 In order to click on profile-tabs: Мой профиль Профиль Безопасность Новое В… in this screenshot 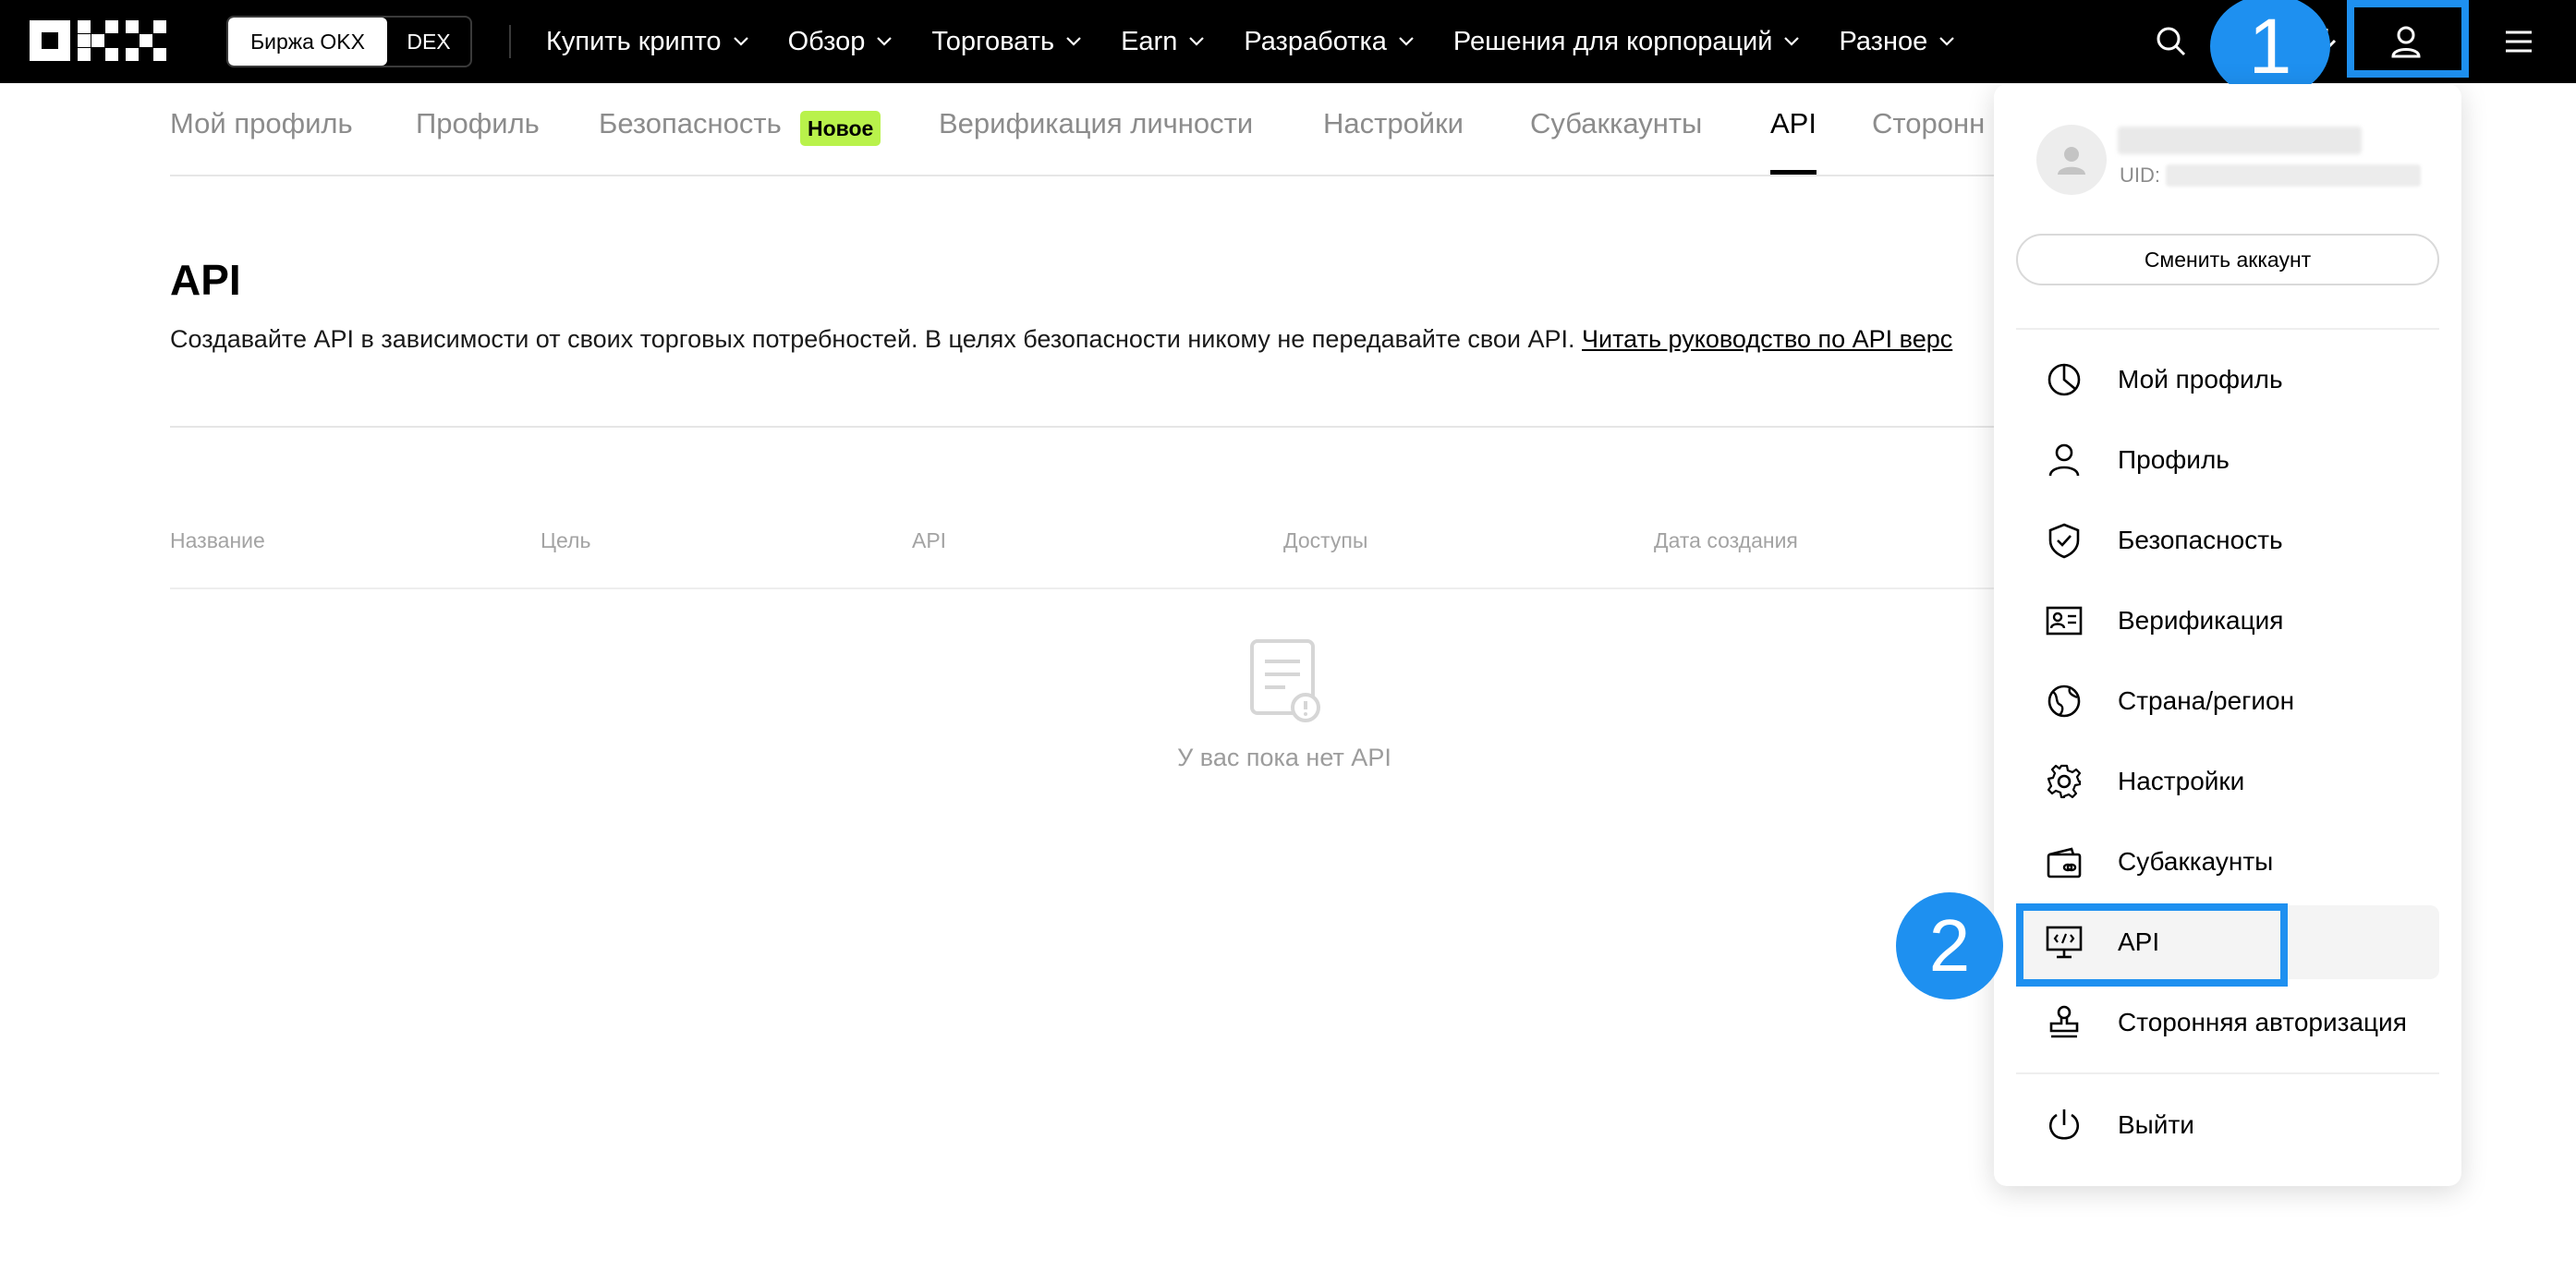, I will do `click(1108, 88)`.